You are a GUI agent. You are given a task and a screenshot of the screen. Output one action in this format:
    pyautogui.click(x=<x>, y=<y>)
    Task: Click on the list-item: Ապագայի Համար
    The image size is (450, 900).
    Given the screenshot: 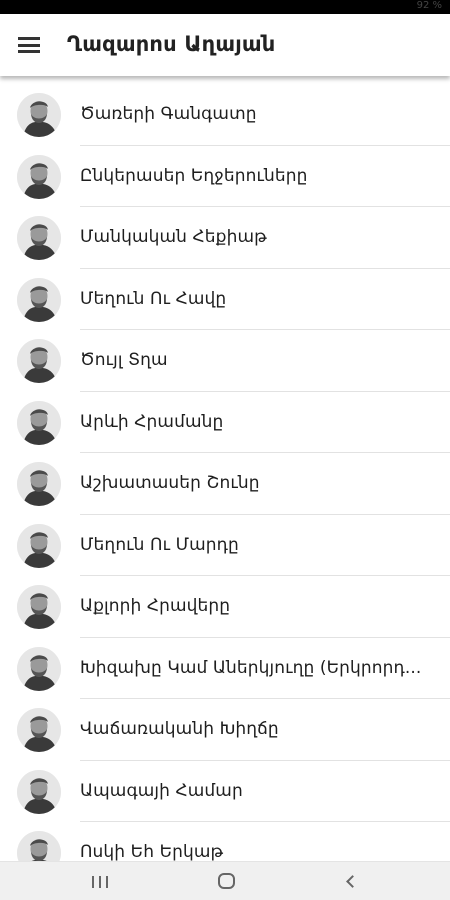 What is the action you would take?
    pyautogui.click(x=225, y=791)
    